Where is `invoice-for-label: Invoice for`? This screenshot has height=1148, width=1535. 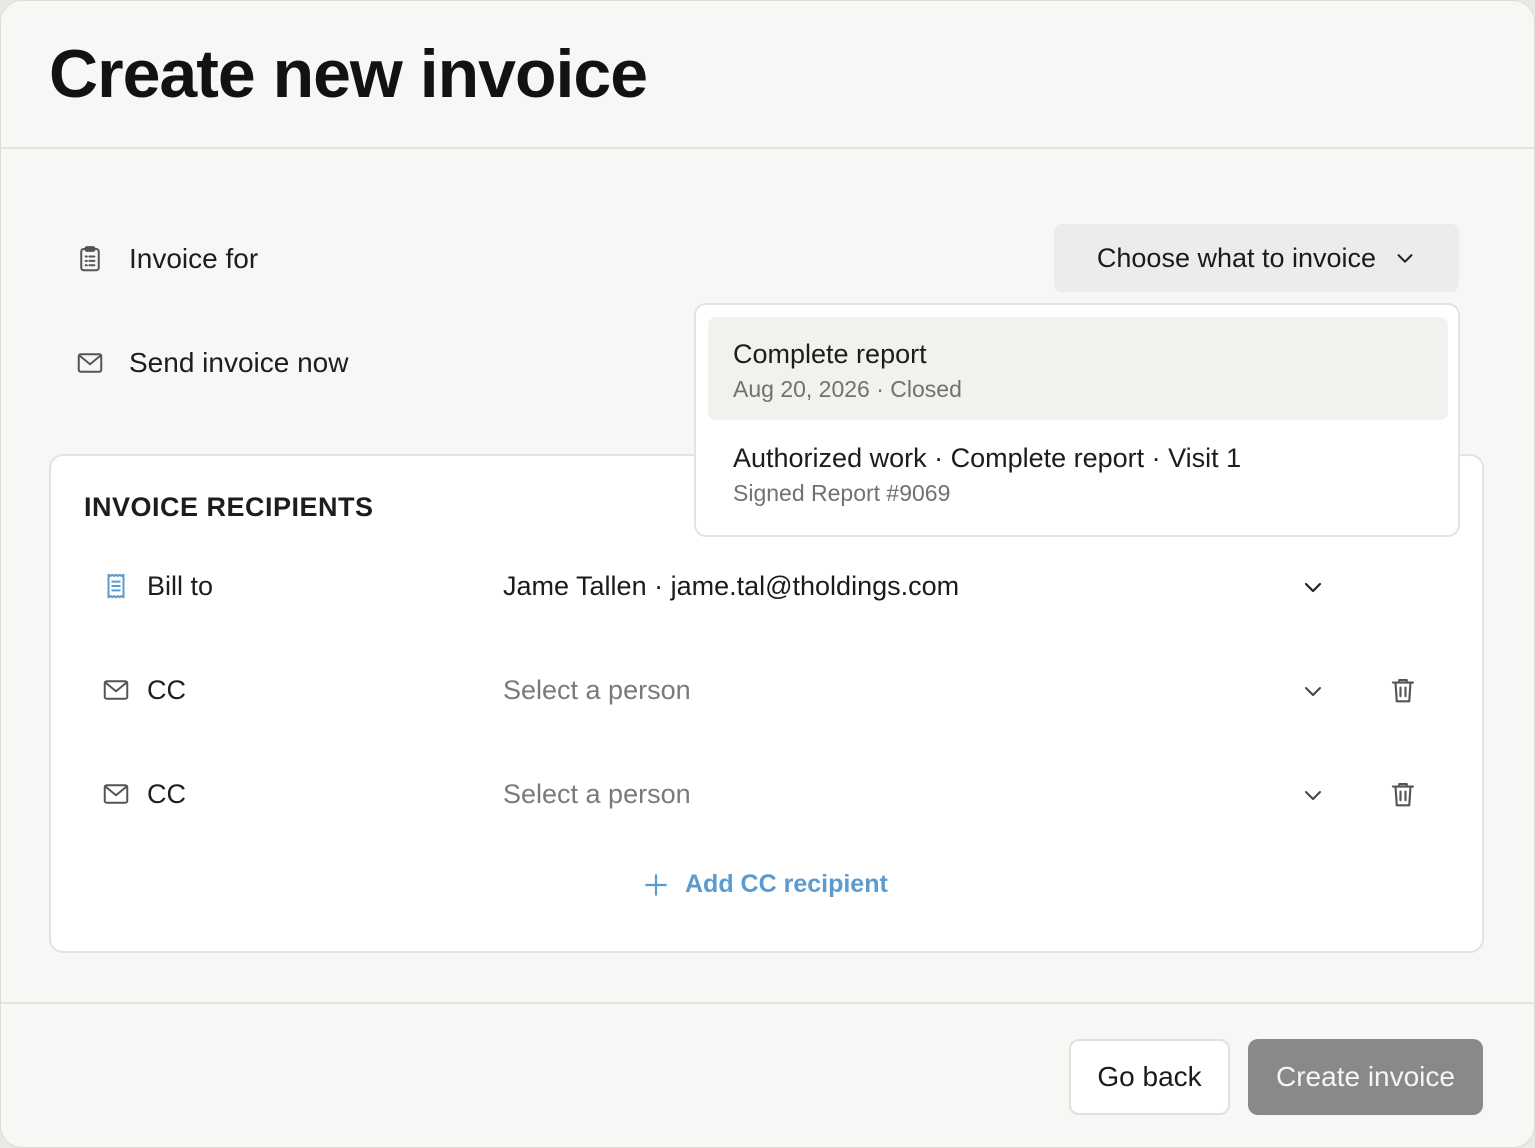
invoice-for-label: Invoice for is located at coordinates (194, 258).